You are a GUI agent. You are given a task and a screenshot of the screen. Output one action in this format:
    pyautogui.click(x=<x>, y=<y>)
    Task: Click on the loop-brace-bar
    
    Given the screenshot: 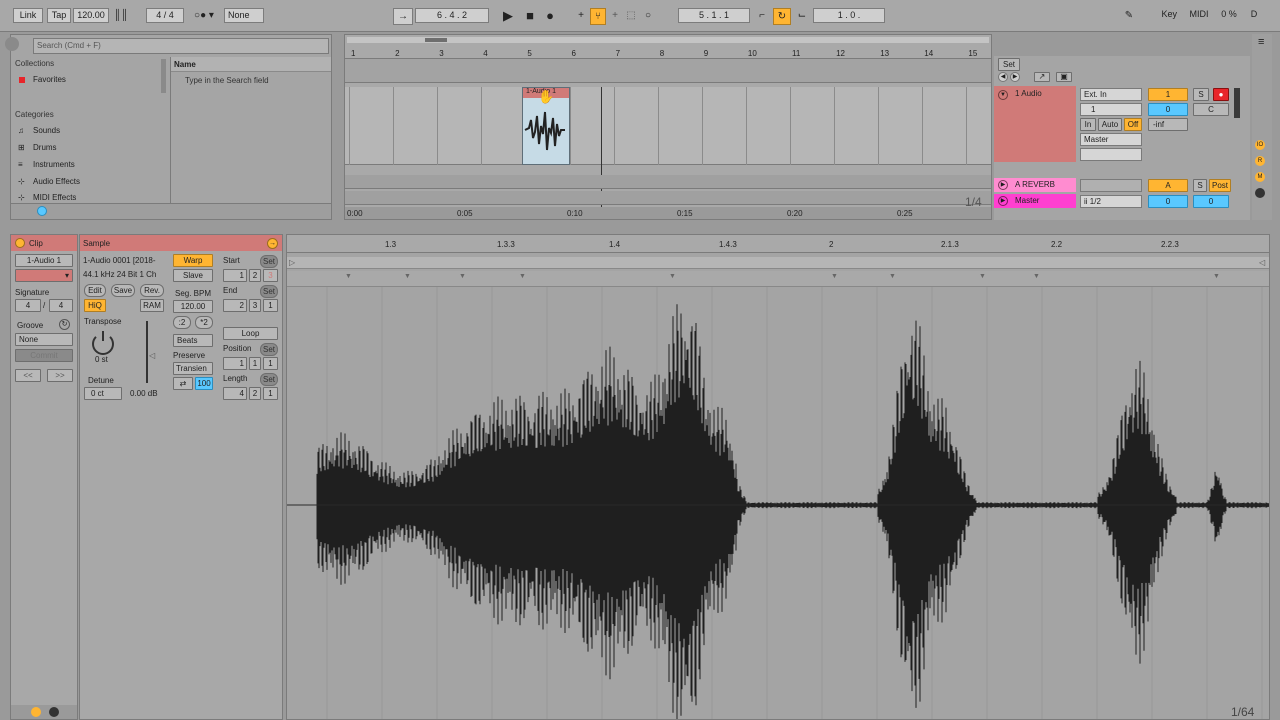 What is the action you would take?
    pyautogui.click(x=778, y=263)
    